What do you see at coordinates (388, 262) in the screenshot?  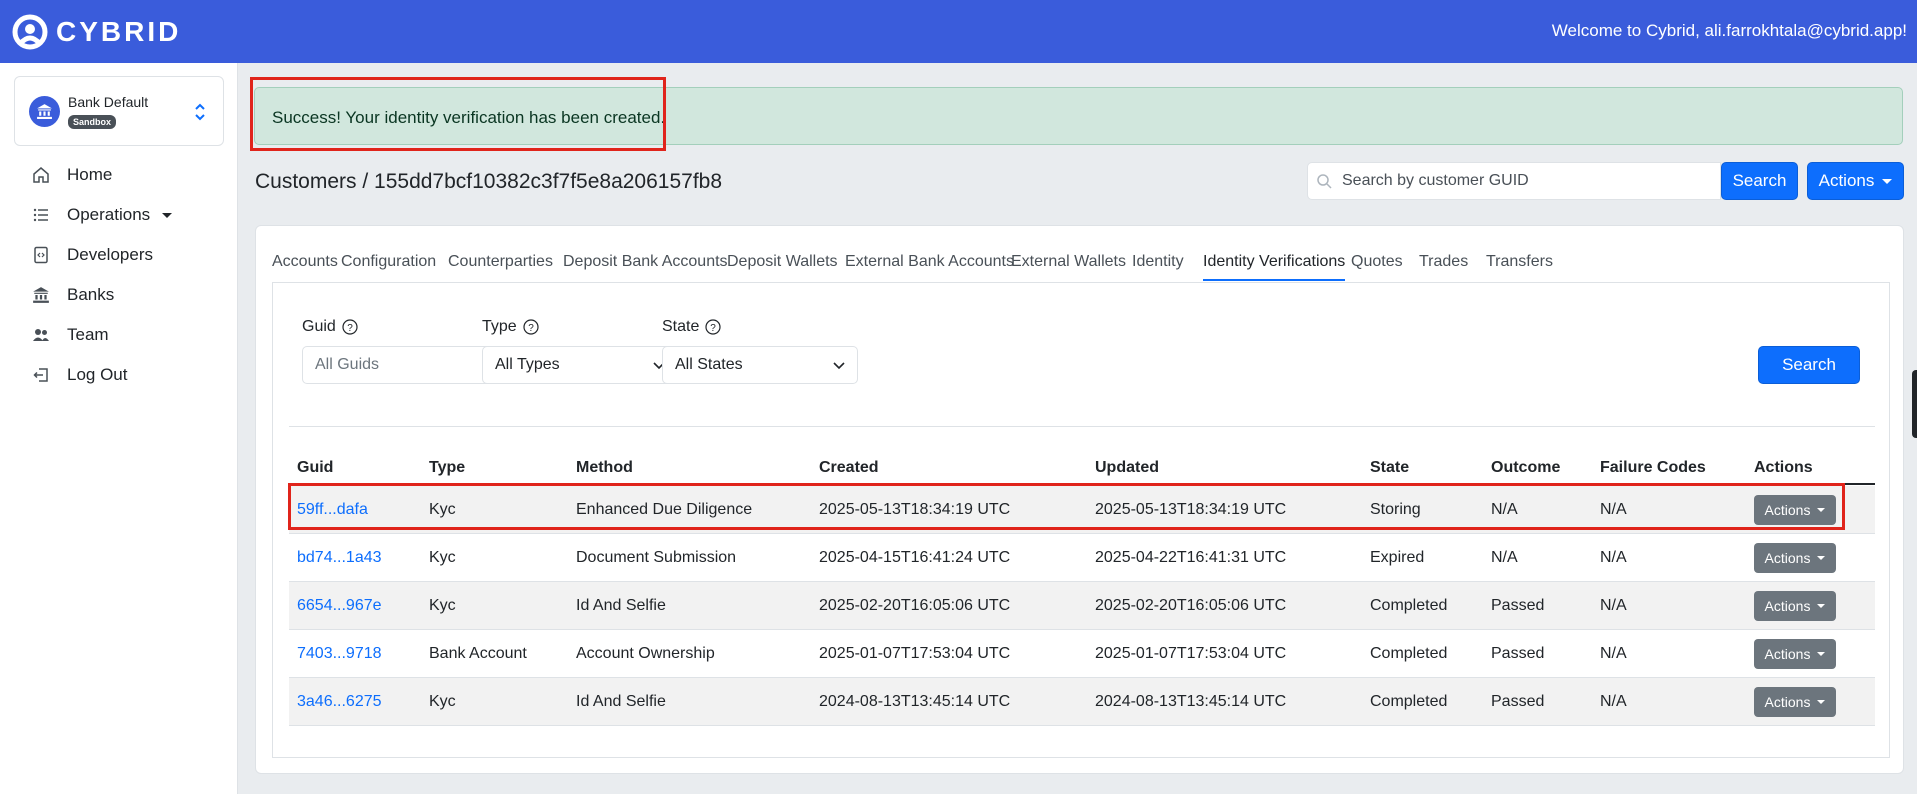 I see `tab-configuration: Configuration` at bounding box center [388, 262].